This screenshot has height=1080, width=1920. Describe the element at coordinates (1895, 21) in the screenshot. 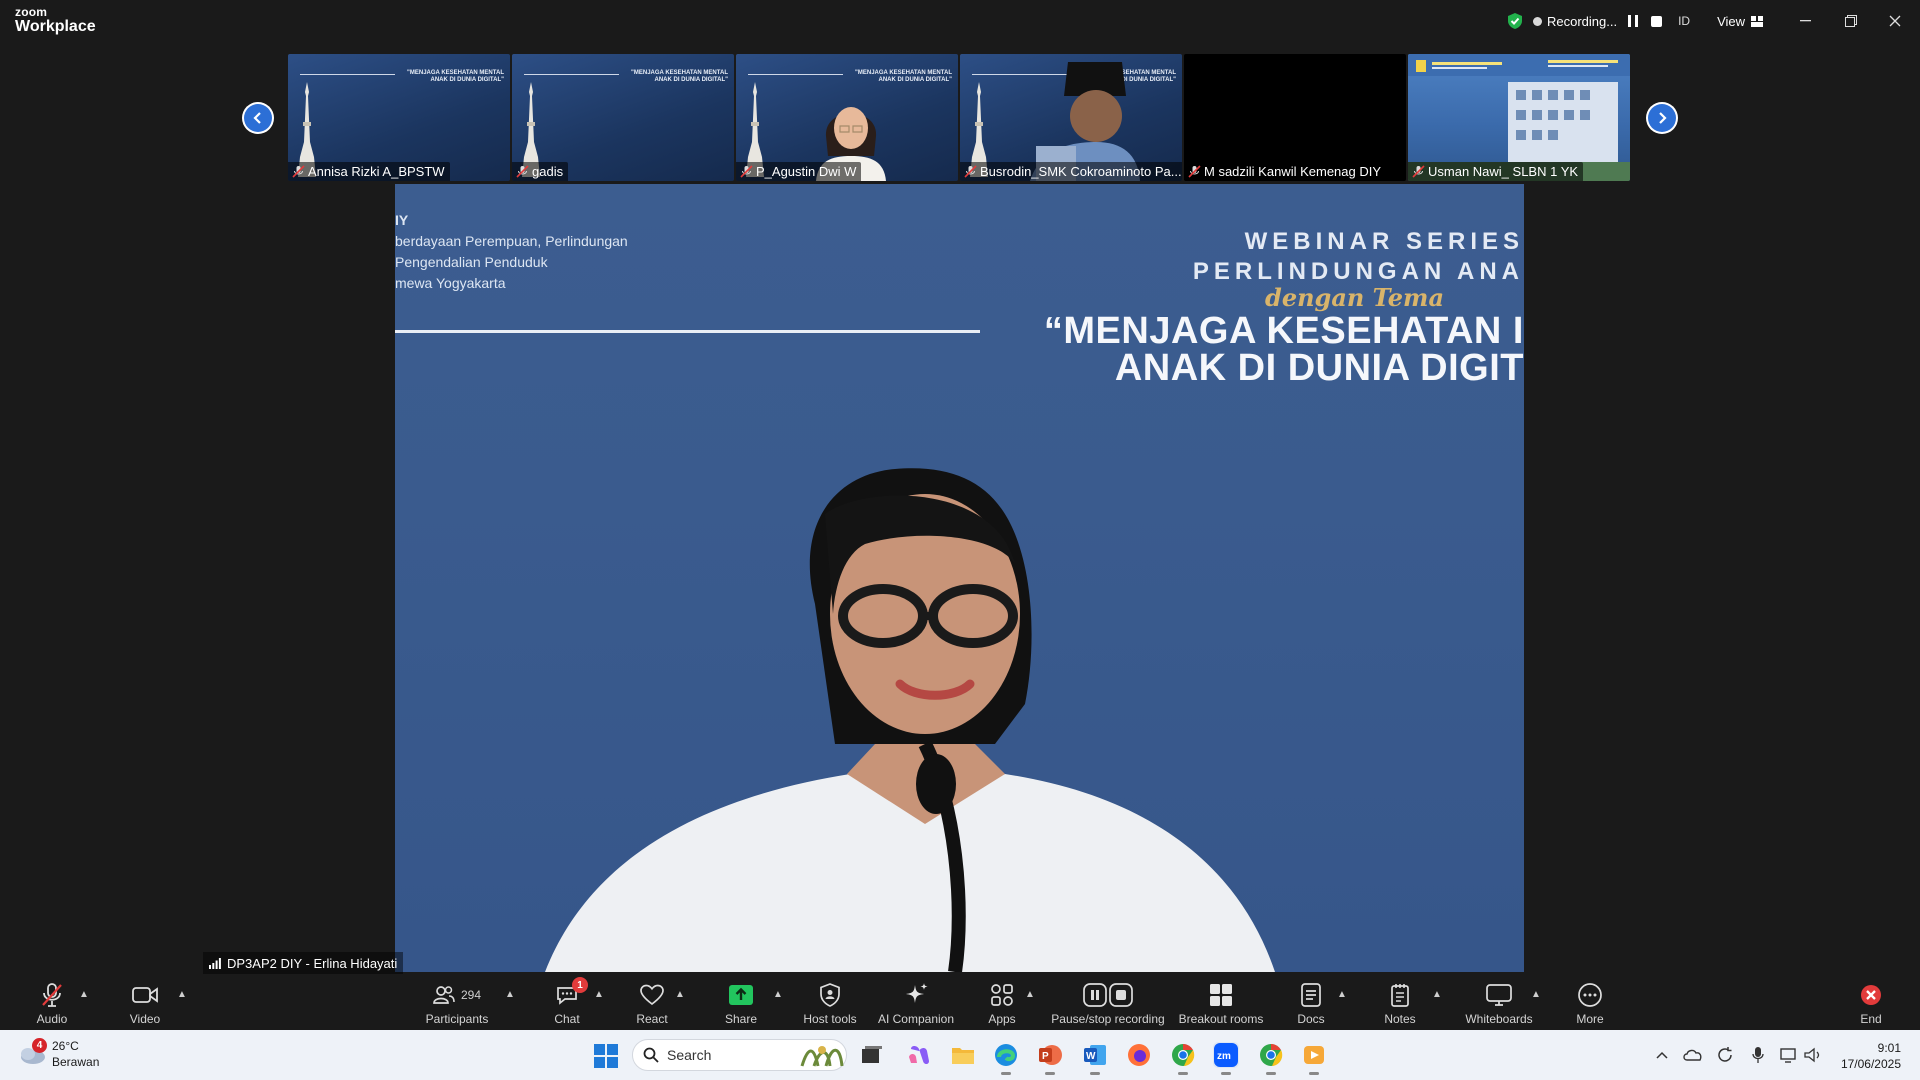

I see `close-window-button` at that location.